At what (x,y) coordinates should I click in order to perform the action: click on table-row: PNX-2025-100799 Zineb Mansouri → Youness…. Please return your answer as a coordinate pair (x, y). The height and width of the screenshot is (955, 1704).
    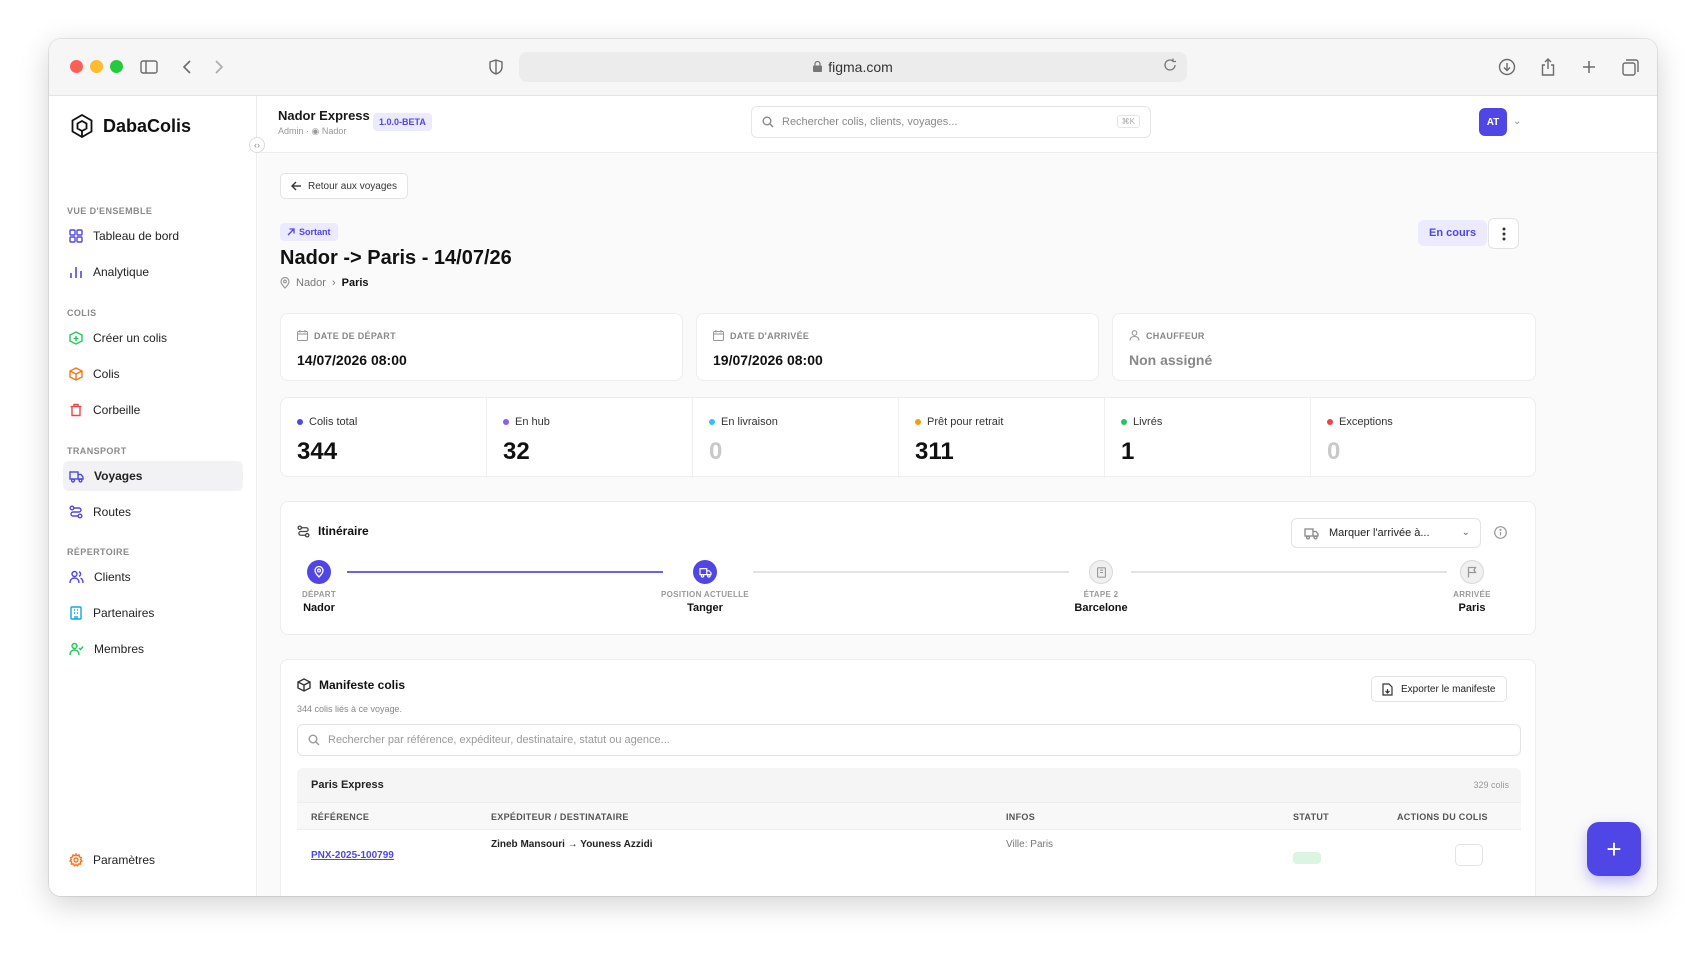
    Looking at the image, I should click on (909, 850).